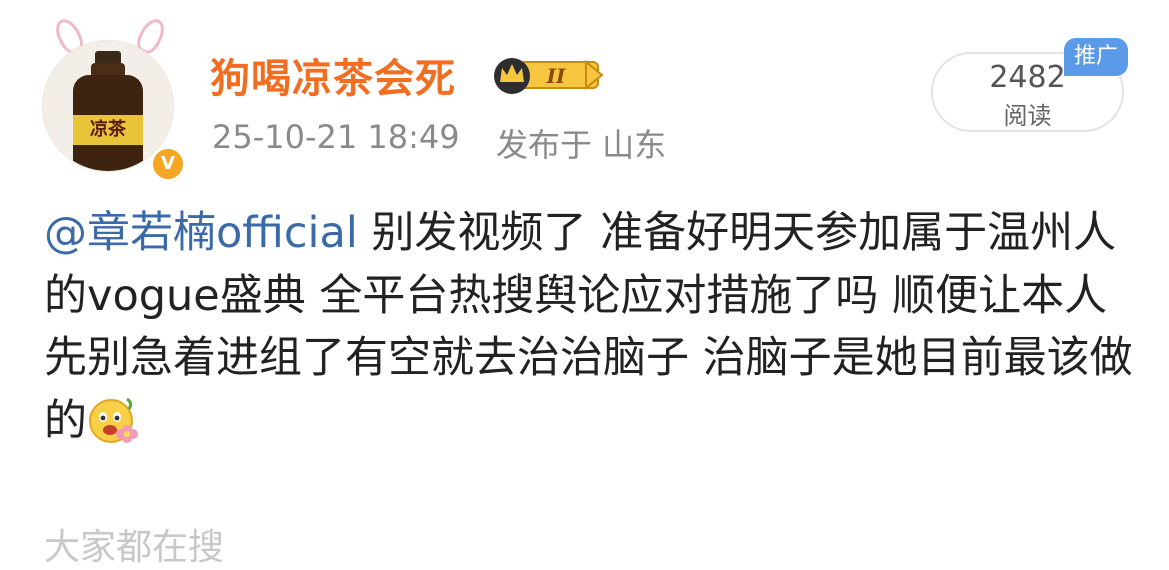 This screenshot has width=1169, height=570. What do you see at coordinates (1027, 116) in the screenshot?
I see `read-label: 阅读` at bounding box center [1027, 116].